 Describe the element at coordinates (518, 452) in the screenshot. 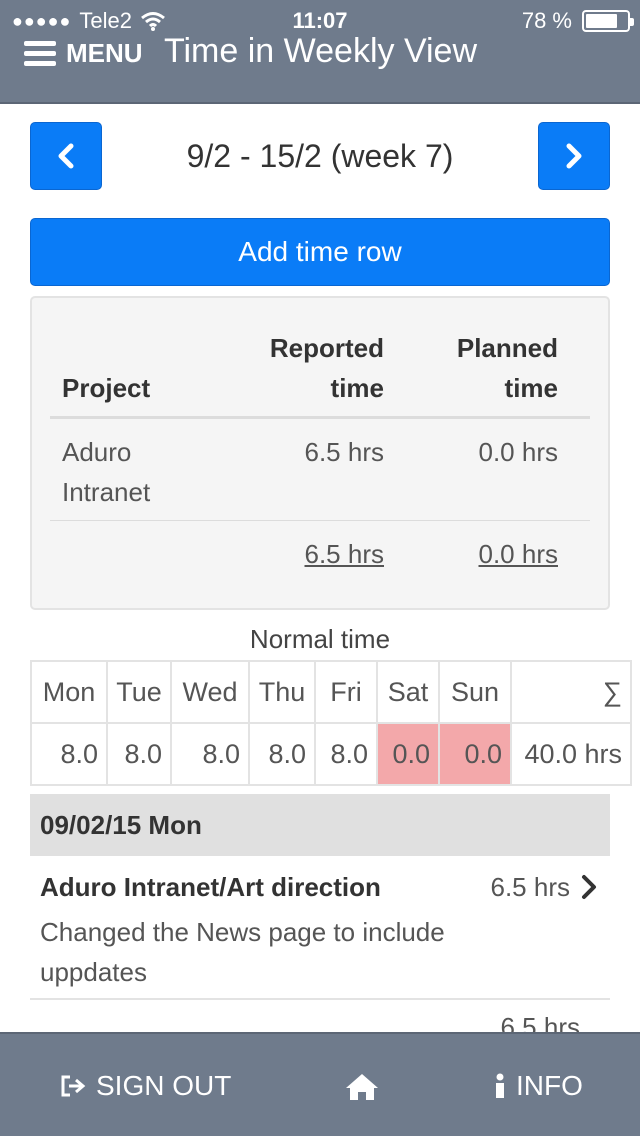

I see `summary-row-planned: 0.0 hrs` at that location.